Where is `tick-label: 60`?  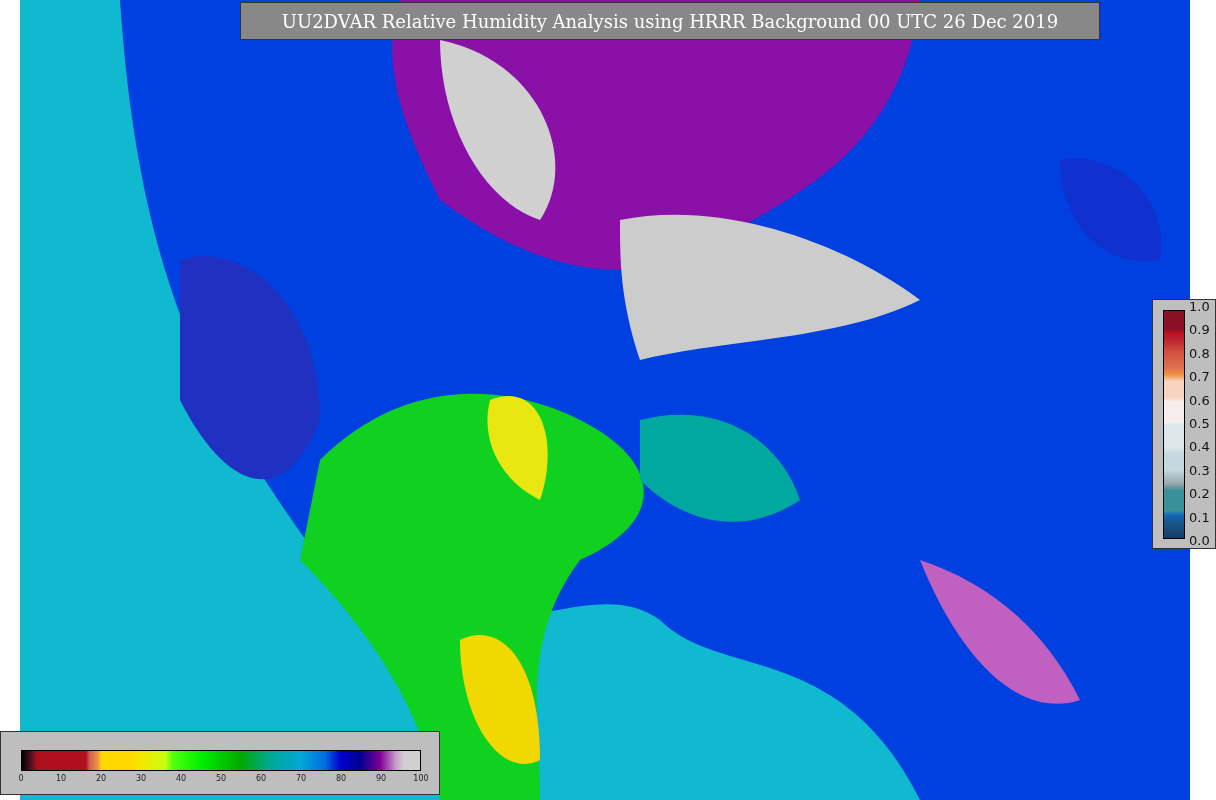
tick-label: 60 is located at coordinates (261, 778).